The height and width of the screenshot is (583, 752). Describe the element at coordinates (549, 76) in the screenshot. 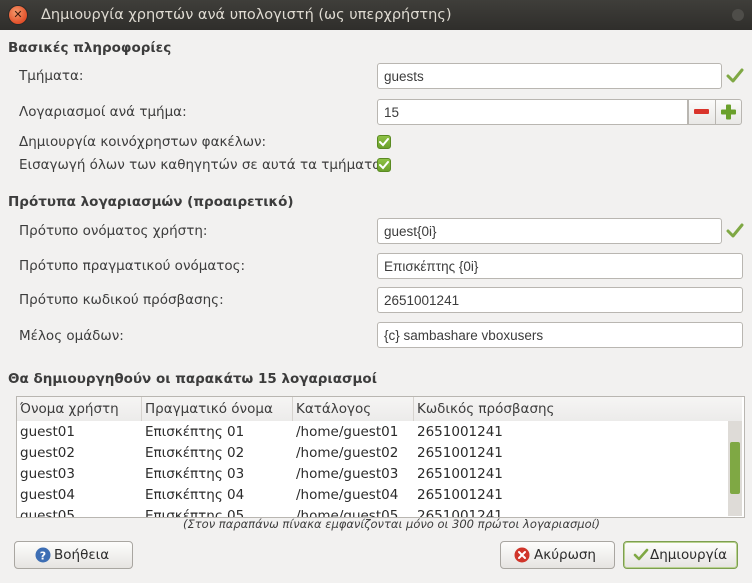

I see `departments-input` at that location.